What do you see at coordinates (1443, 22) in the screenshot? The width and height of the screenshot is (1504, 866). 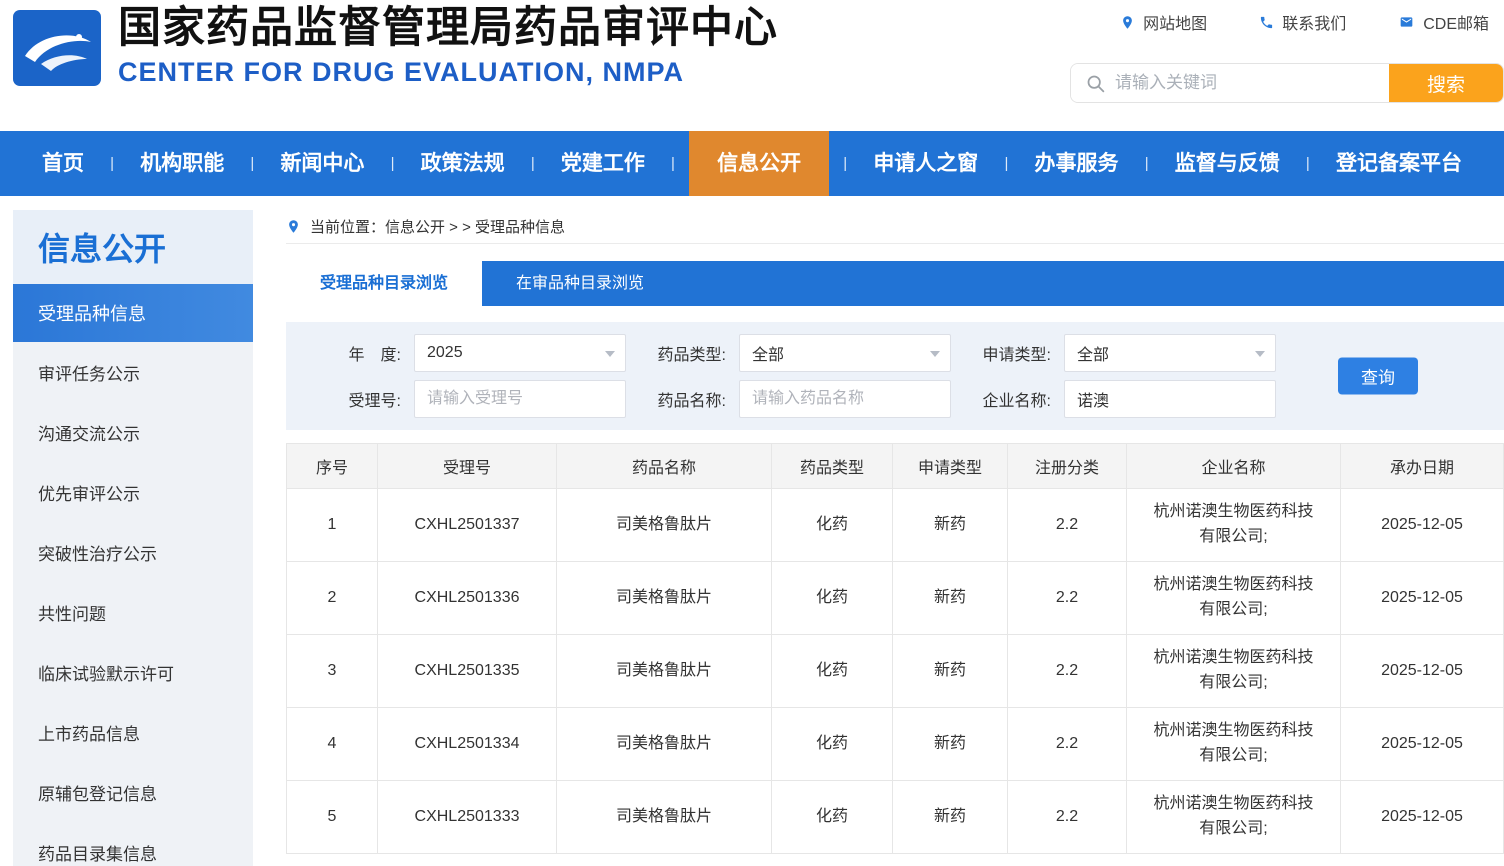 I see `header-link-3: CDE邮箱` at bounding box center [1443, 22].